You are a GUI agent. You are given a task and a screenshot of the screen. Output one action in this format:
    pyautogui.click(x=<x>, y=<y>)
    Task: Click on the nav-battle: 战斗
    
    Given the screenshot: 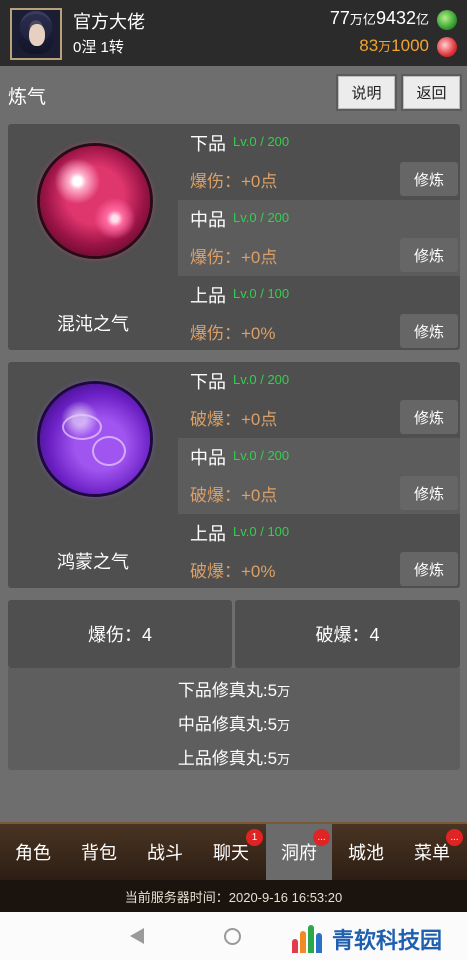 What is the action you would take?
    pyautogui.click(x=165, y=852)
    